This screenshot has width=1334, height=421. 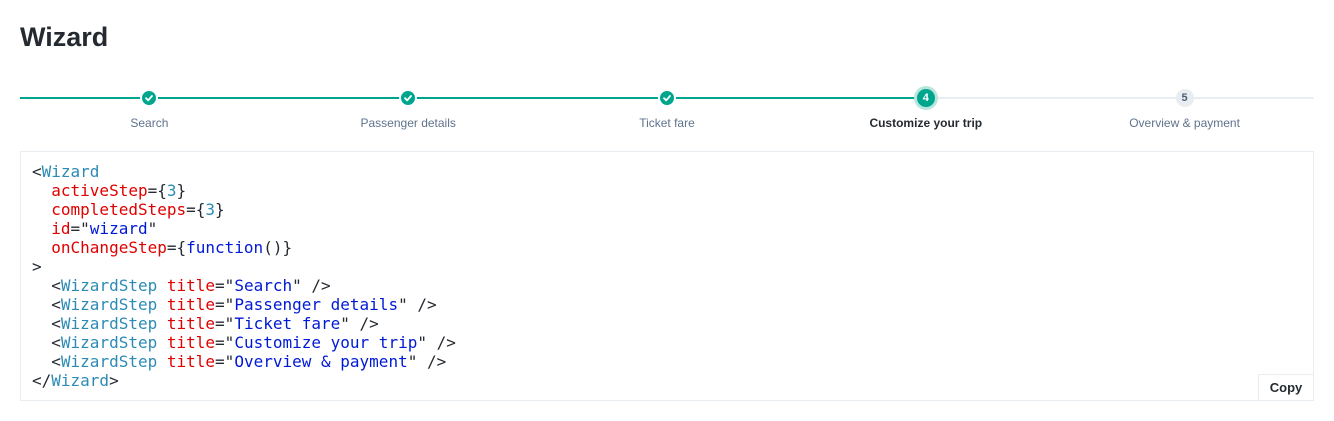 What do you see at coordinates (321, 361) in the screenshot?
I see `code-token: Overview & payment` at bounding box center [321, 361].